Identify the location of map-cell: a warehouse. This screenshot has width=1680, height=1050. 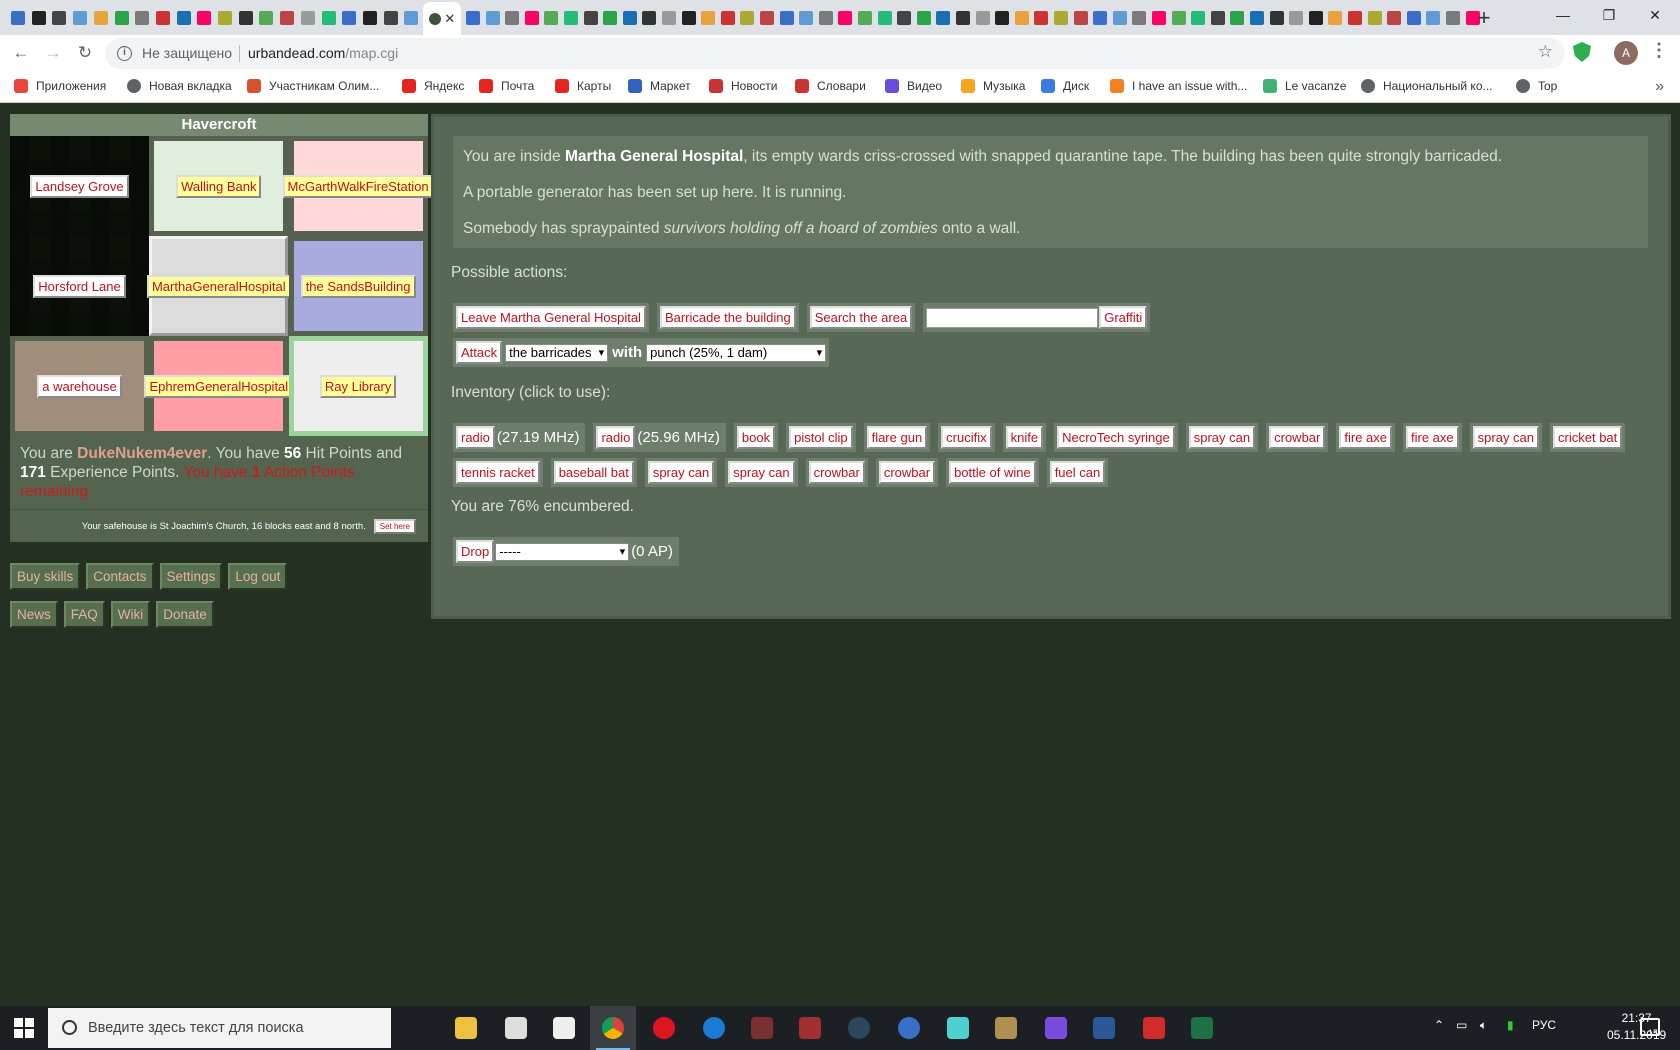
(79, 386).